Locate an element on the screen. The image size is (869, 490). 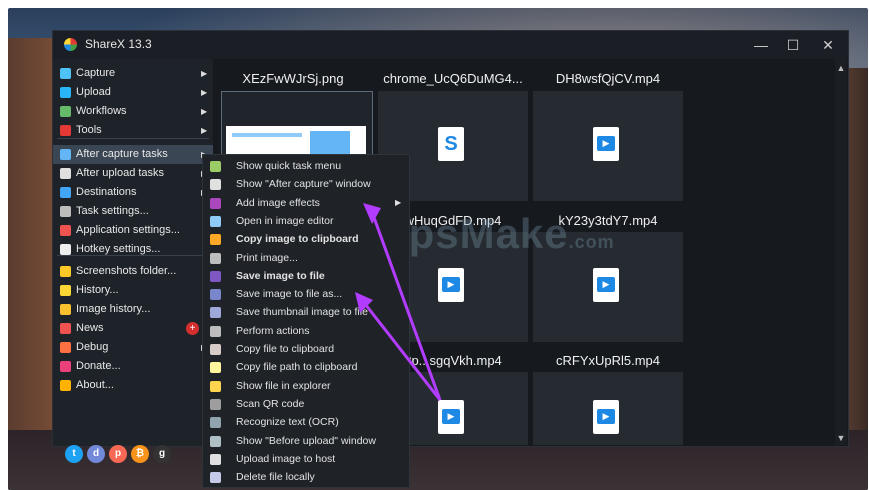
context-menu-item-label: Save thumbnail image to file is located at coordinates (302, 312).